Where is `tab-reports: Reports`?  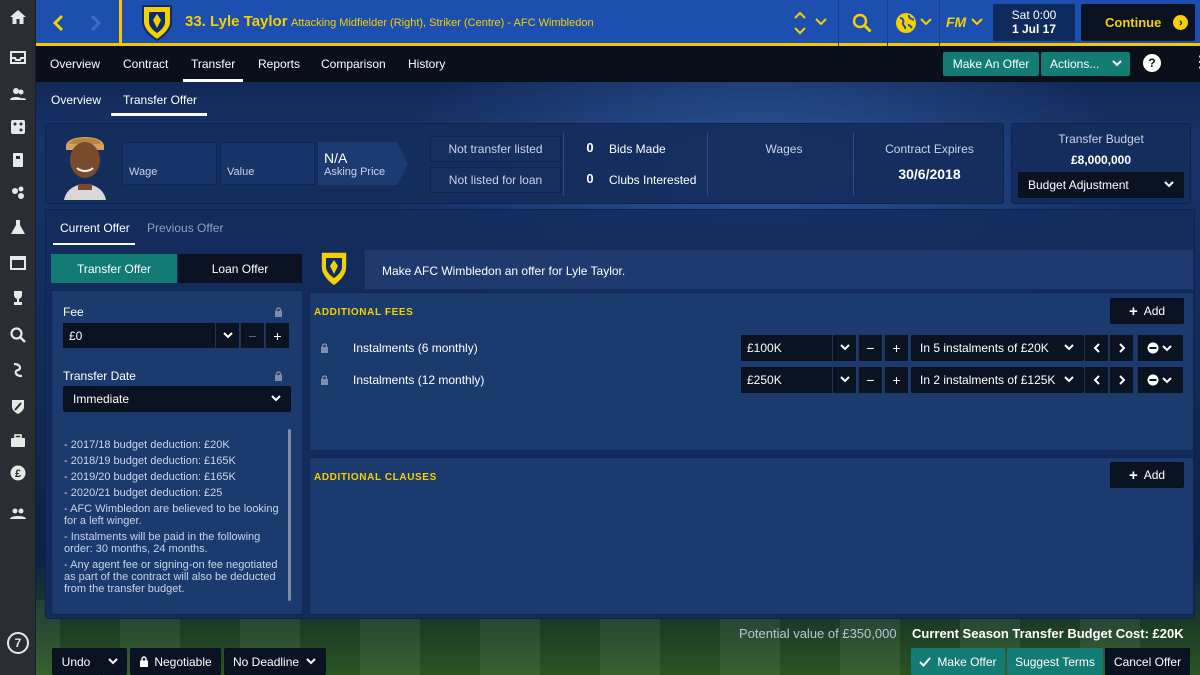 tab-reports: Reports is located at coordinates (279, 64).